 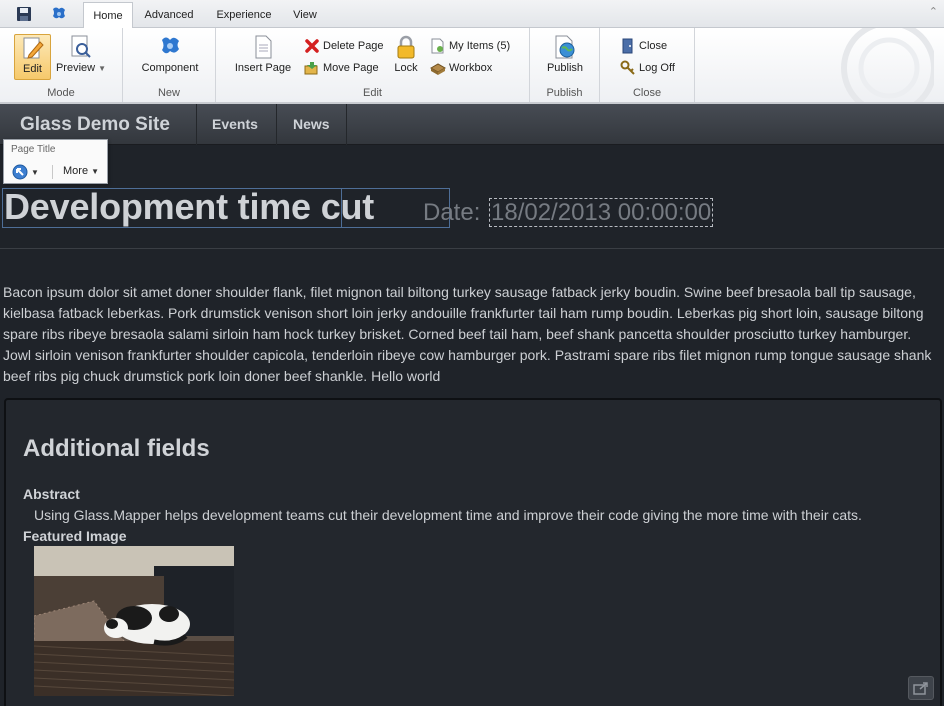 What do you see at coordinates (438, 69) in the screenshot?
I see `workbox-icon` at bounding box center [438, 69].